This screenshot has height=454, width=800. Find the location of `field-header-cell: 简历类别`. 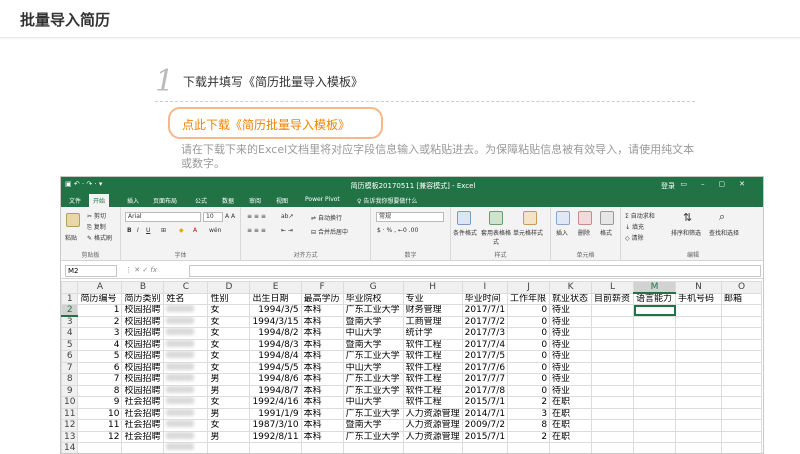

field-header-cell: 简历类别 is located at coordinates (143, 298).